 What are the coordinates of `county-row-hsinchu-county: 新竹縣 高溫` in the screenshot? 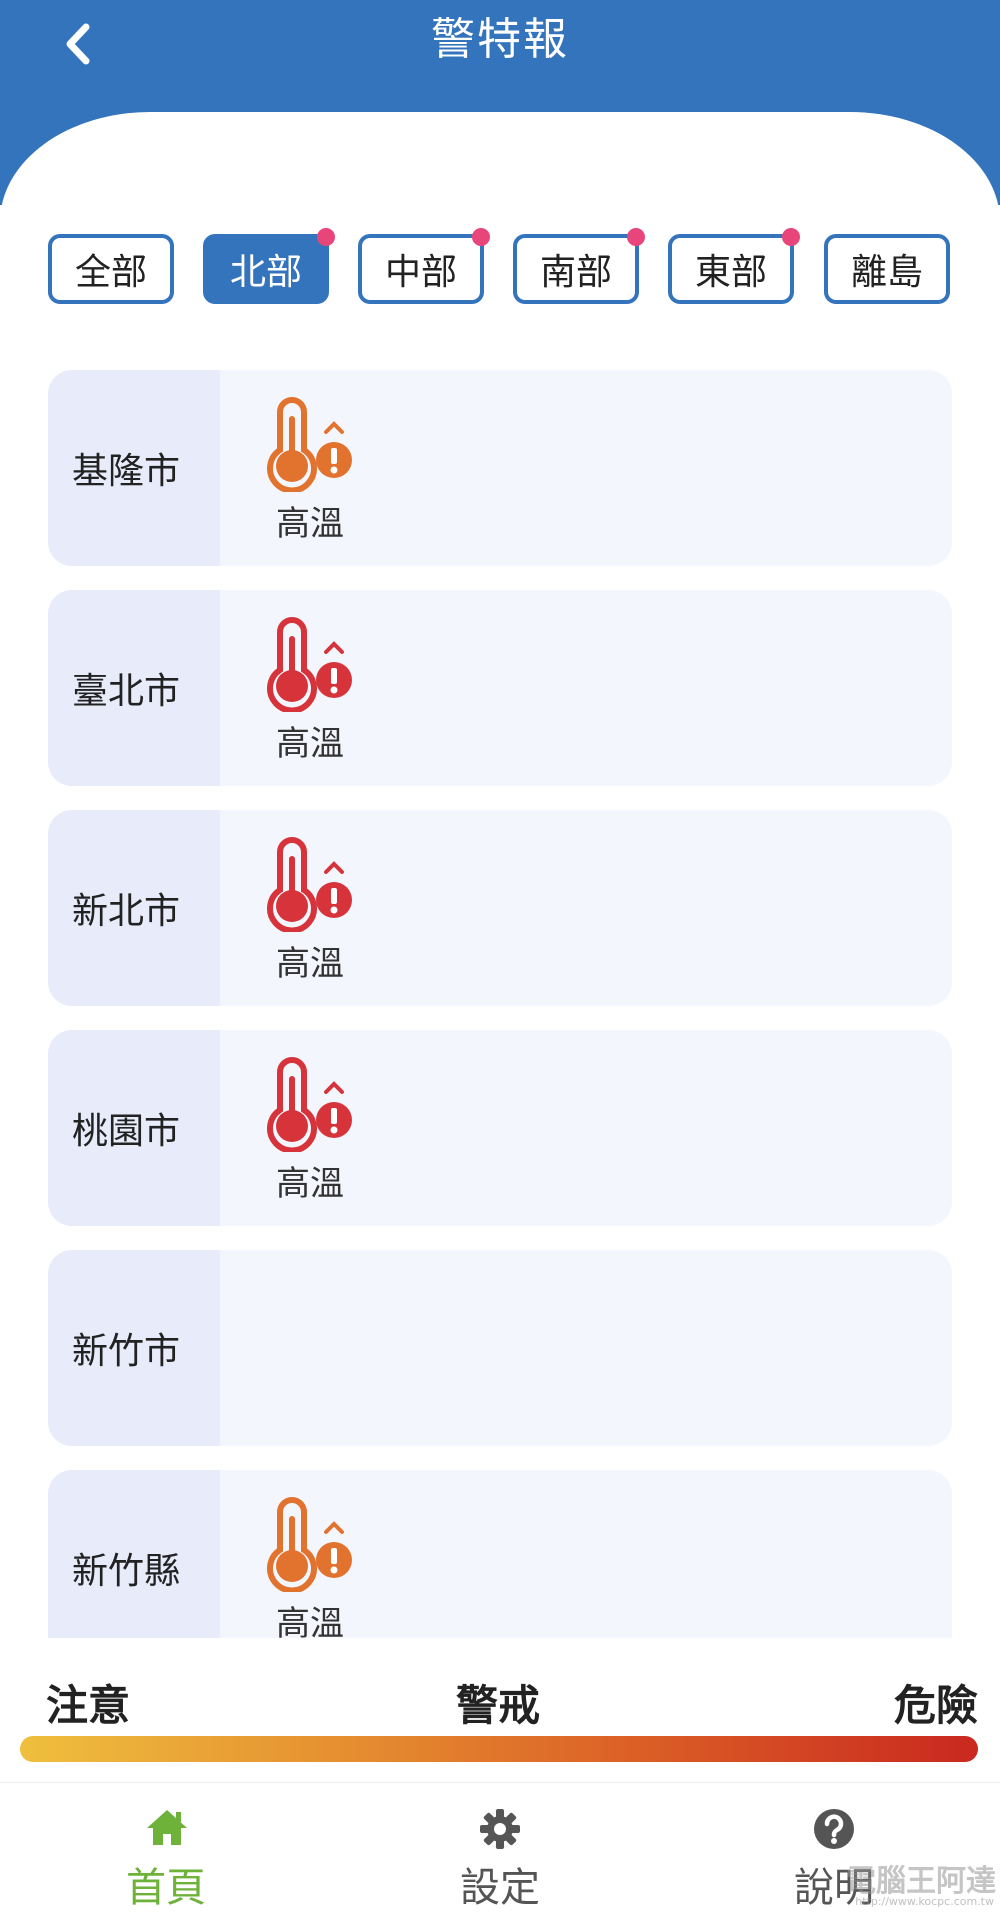 It's located at (500, 1554).